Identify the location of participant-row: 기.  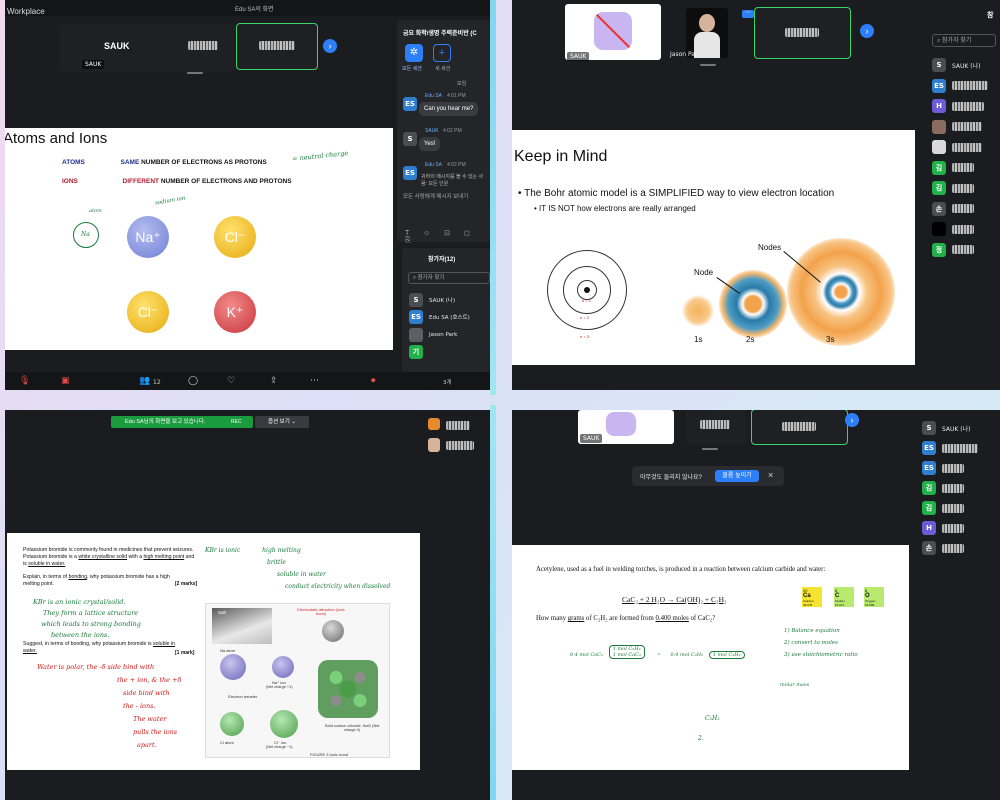
(439, 353).